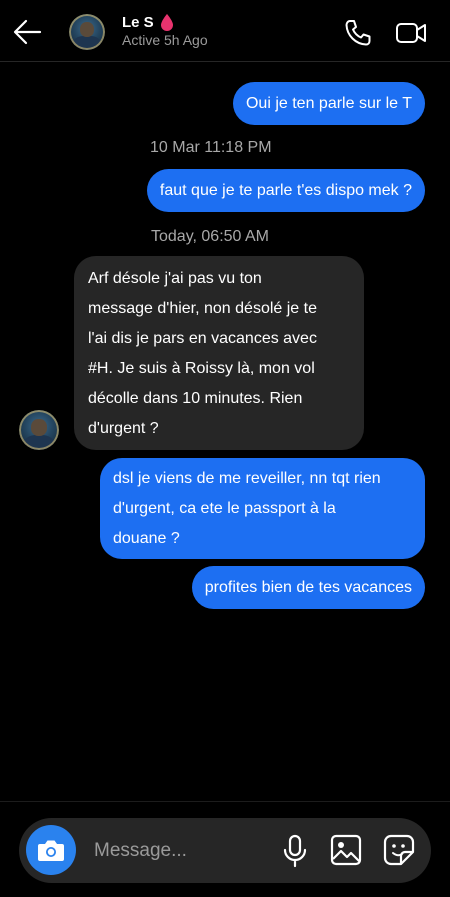 The image size is (450, 897). Describe the element at coordinates (195, 398) in the screenshot. I see `message-line: décolle dans 10 minutes. Rien` at that location.